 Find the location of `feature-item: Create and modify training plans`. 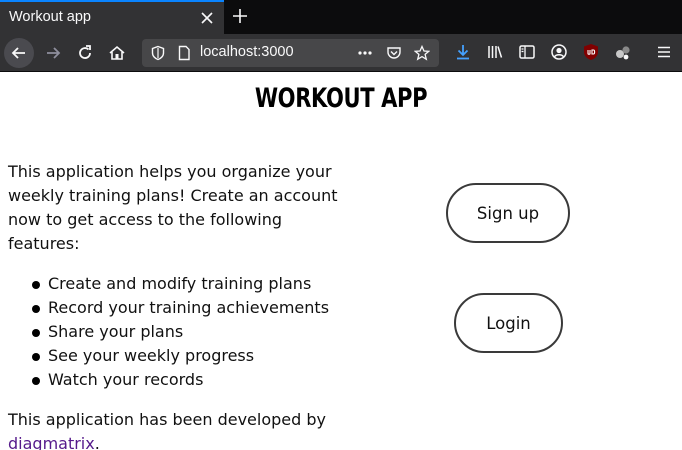

feature-item: Create and modify training plans is located at coordinates (187, 284).